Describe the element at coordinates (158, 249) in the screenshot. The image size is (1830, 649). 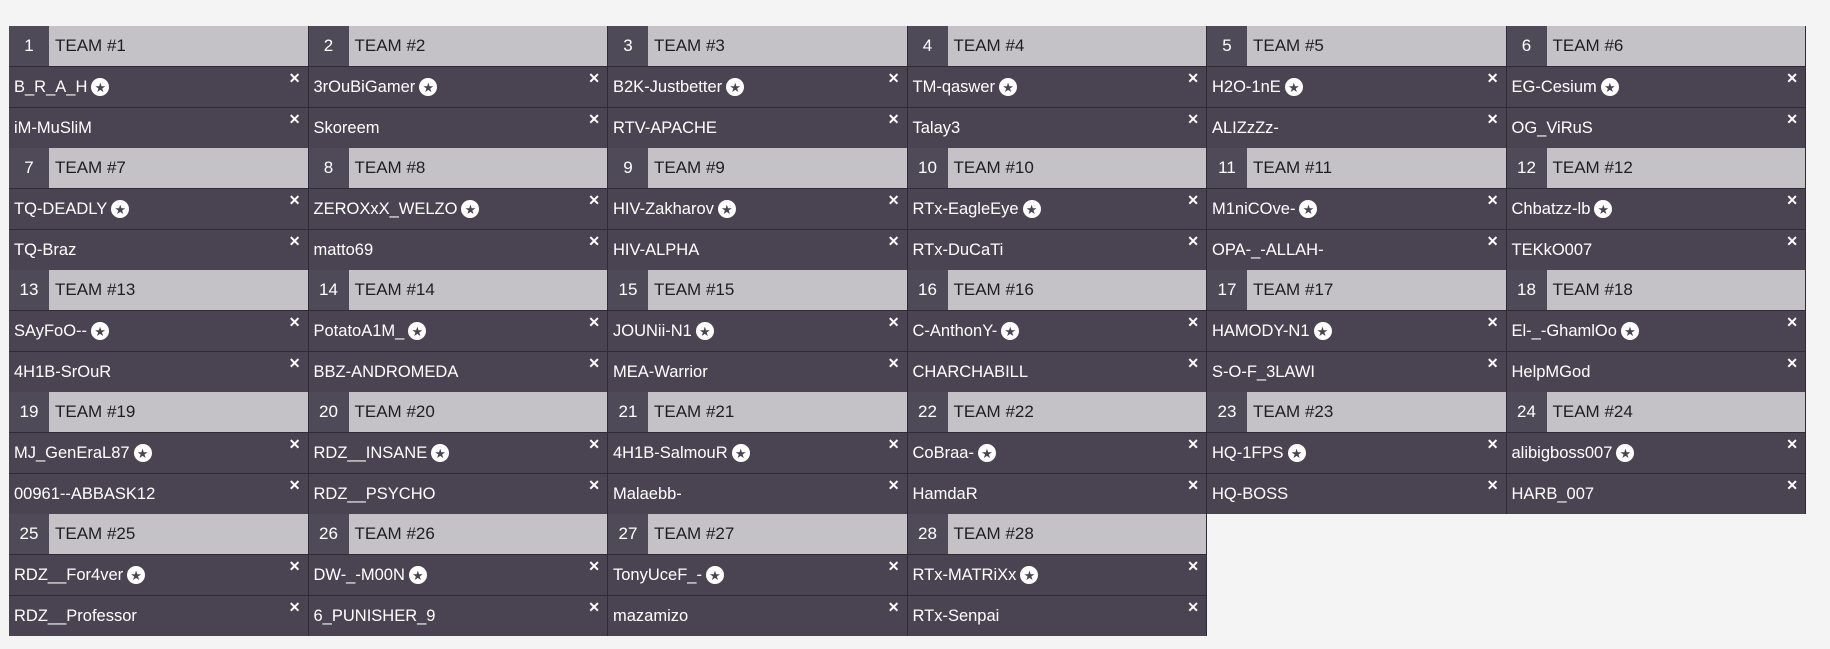
I see `player-slot: TQ-Braz ✕` at that location.